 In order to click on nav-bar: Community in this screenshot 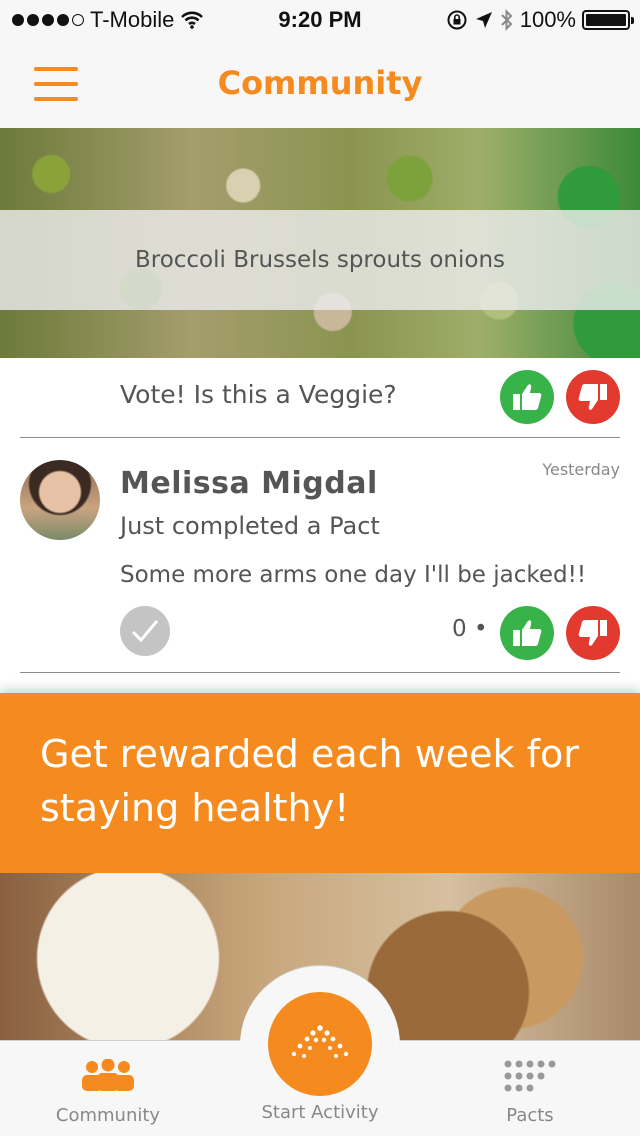, I will do `click(320, 84)`.